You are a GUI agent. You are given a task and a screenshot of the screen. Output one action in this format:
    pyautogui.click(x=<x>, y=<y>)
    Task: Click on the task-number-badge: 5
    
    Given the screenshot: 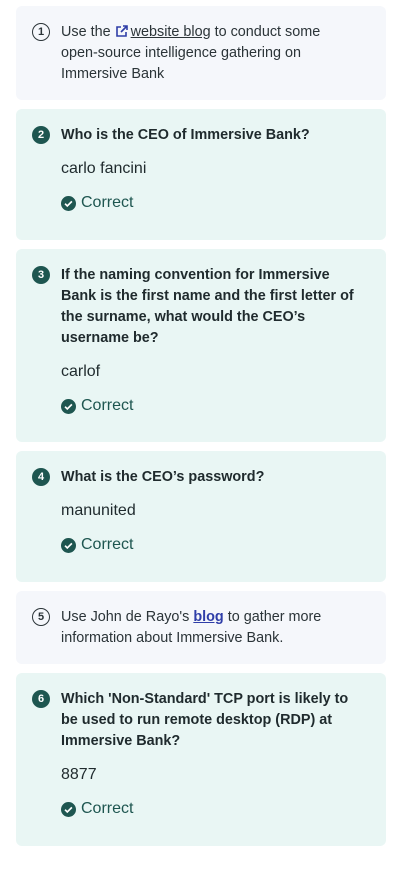 What is the action you would take?
    pyautogui.click(x=41, y=617)
    